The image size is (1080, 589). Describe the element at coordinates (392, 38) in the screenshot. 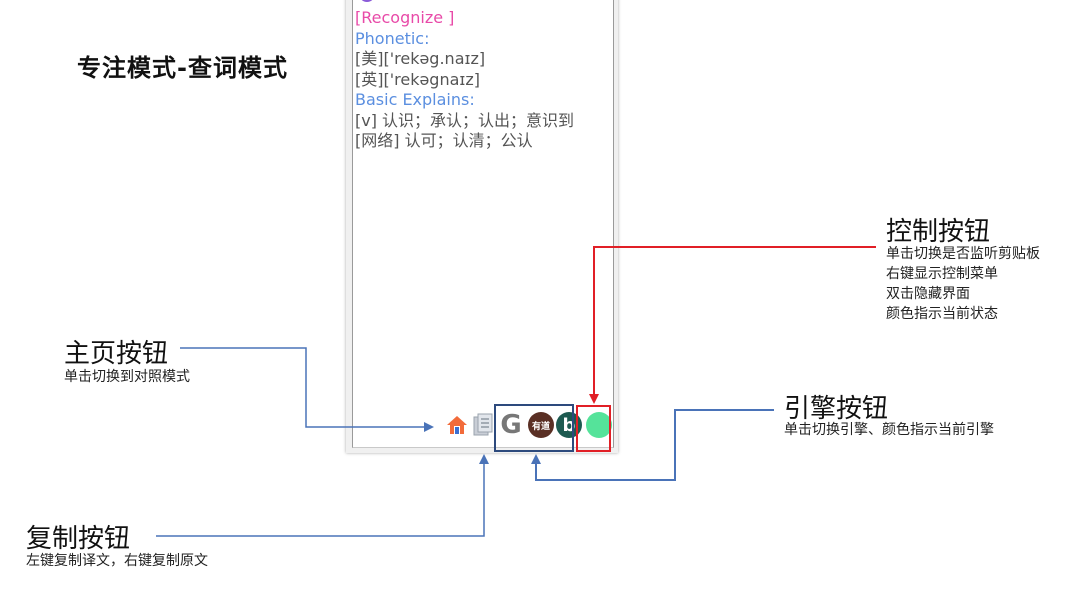

I see `dict-phonetic-label: Phonetic:` at that location.